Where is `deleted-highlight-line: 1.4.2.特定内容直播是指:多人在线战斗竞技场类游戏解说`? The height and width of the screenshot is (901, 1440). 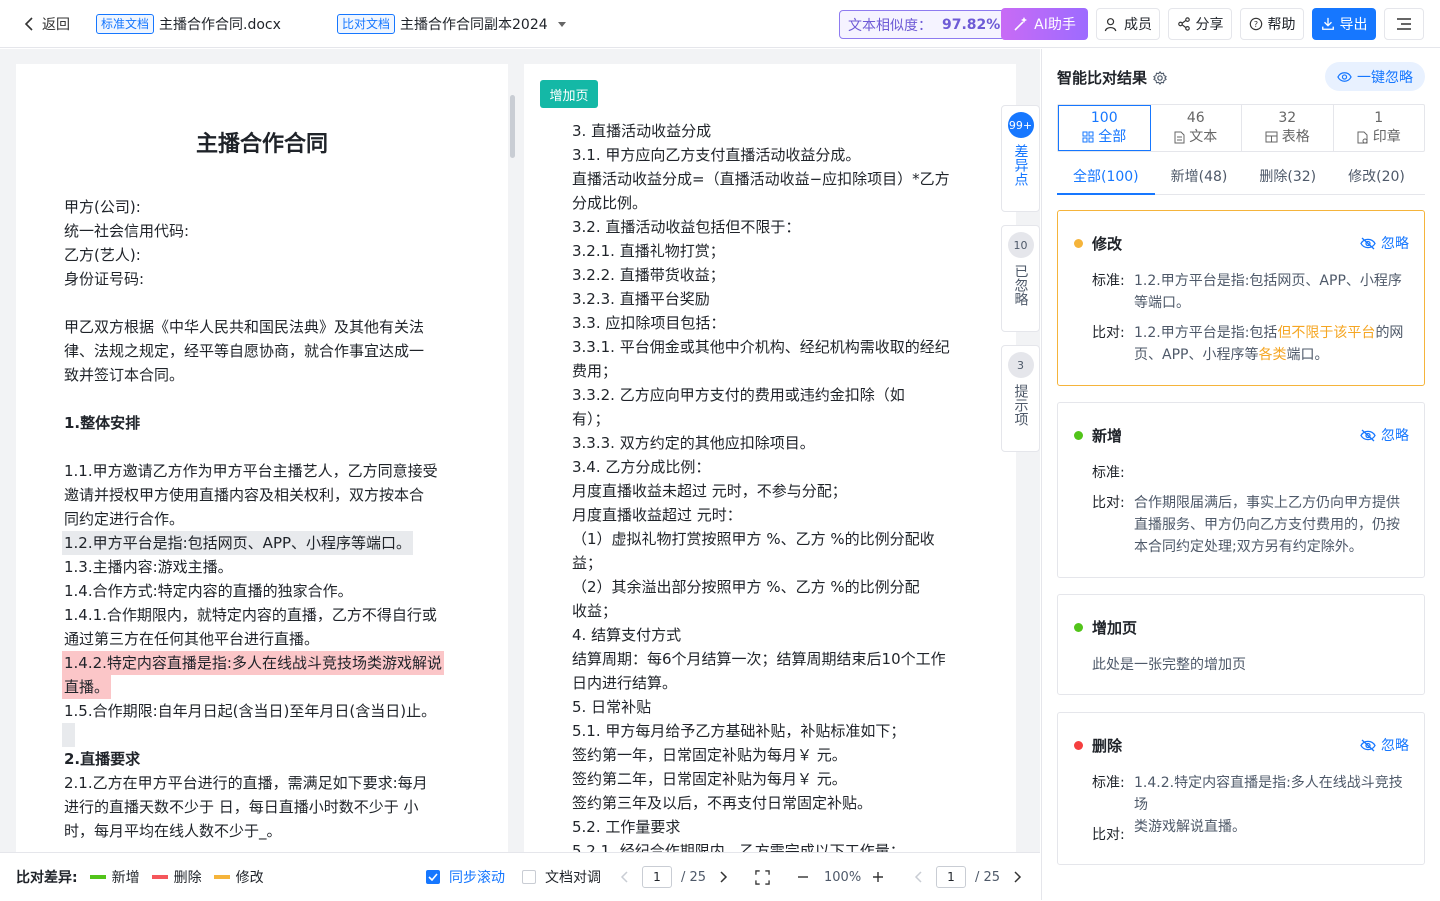 deleted-highlight-line: 1.4.2.特定内容直播是指:多人在线战斗竞技场类游戏解说 is located at coordinates (253, 663).